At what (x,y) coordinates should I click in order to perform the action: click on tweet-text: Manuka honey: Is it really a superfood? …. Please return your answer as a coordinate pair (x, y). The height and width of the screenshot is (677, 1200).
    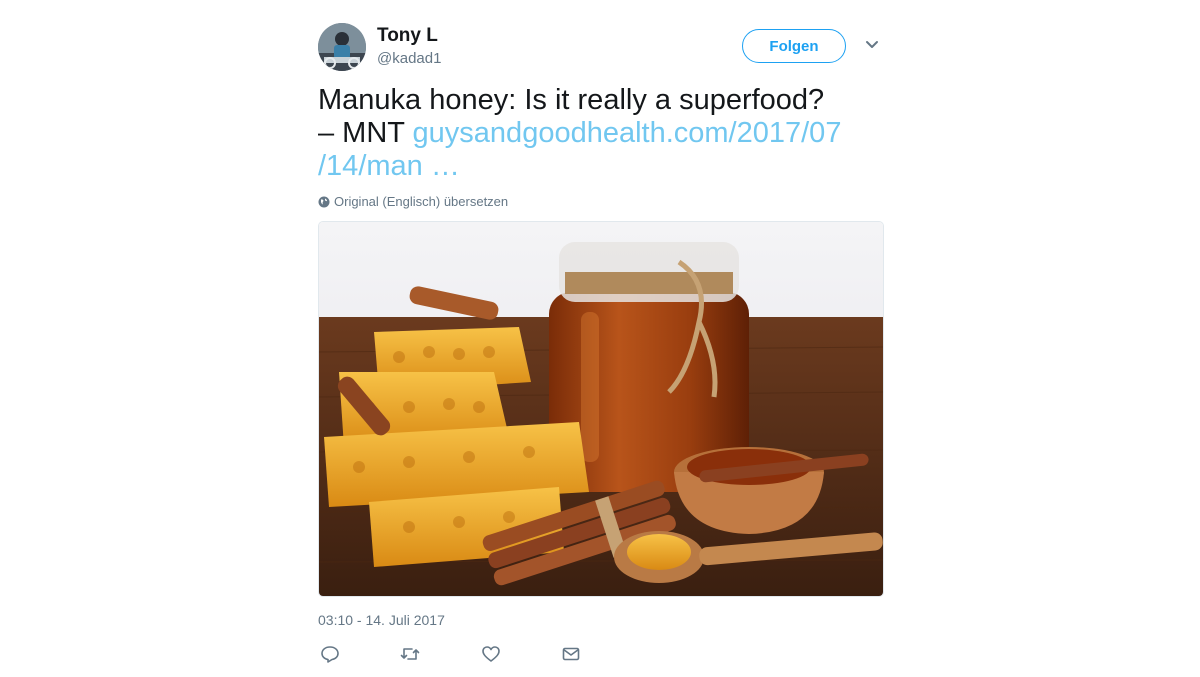
    Looking at the image, I should click on (588, 133).